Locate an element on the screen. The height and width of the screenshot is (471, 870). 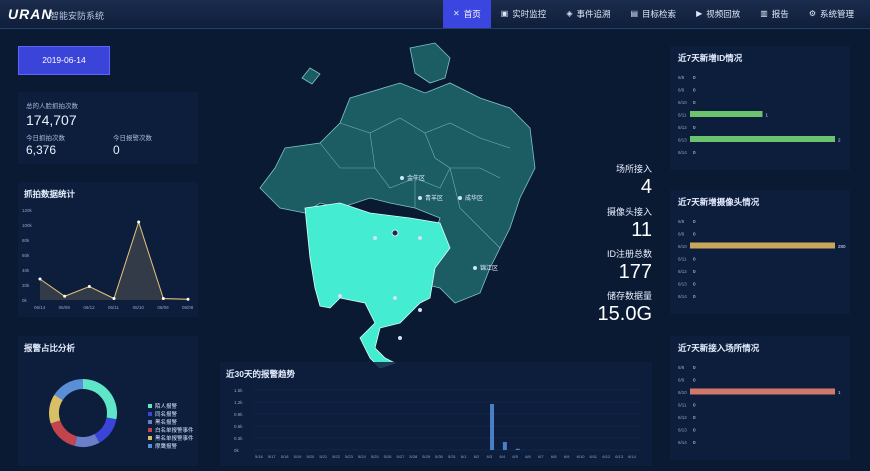
x-tick-label: 6/1 is located at coordinates (464, 456).